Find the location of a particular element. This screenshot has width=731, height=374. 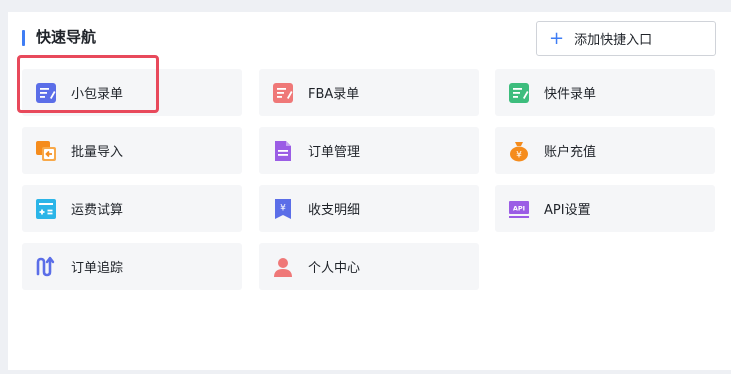

money-bag-icon: ¥ is located at coordinates (519, 151).